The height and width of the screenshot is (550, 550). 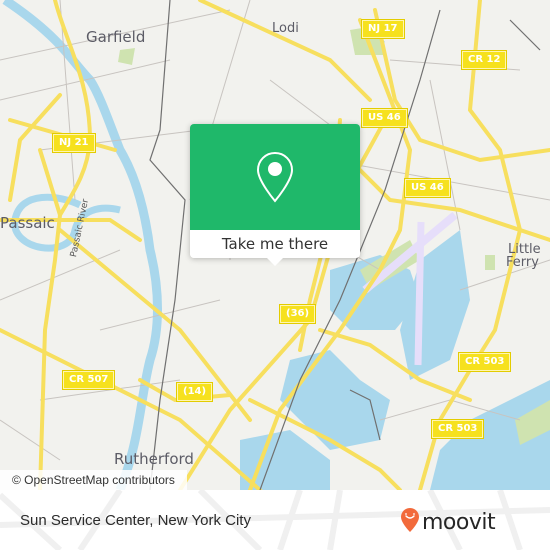 What do you see at coordinates (154, 459) in the screenshot?
I see `place-label-rutherford: Rutherford` at bounding box center [154, 459].